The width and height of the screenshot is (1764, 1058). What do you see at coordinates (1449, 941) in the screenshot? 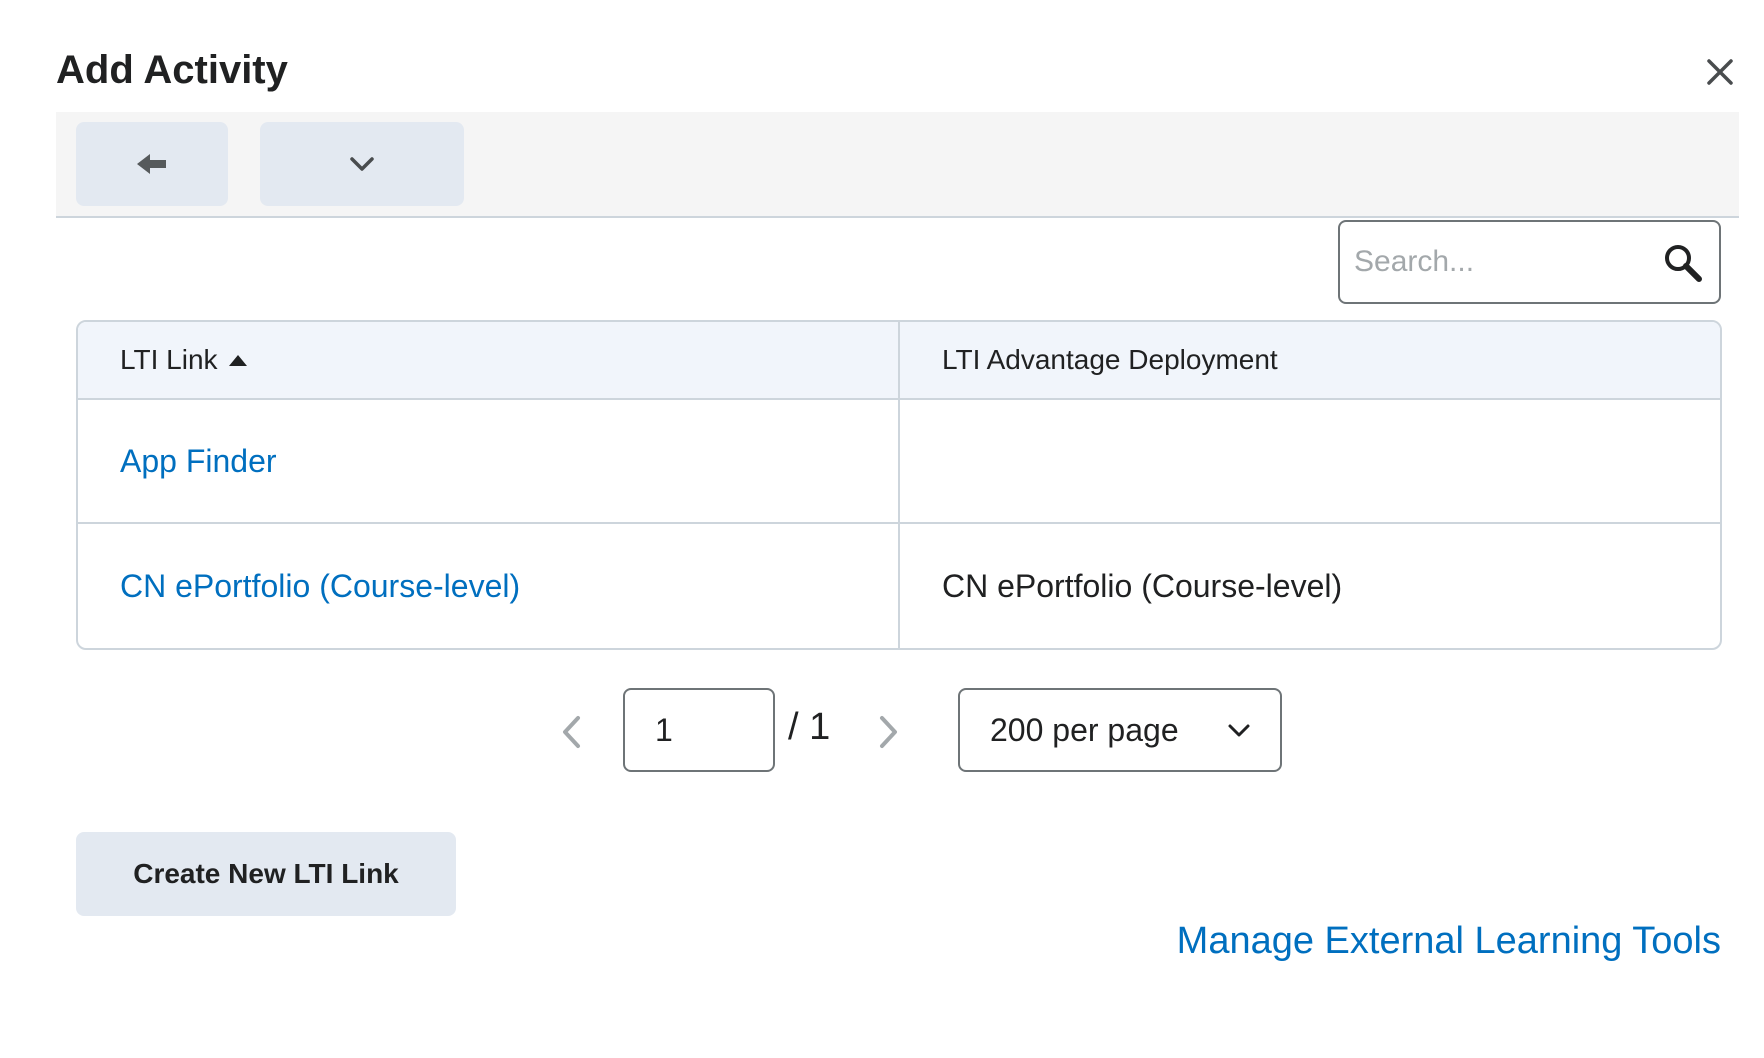
I see `manage-external-learning-tools-link: Manage External Learning Tools` at bounding box center [1449, 941].